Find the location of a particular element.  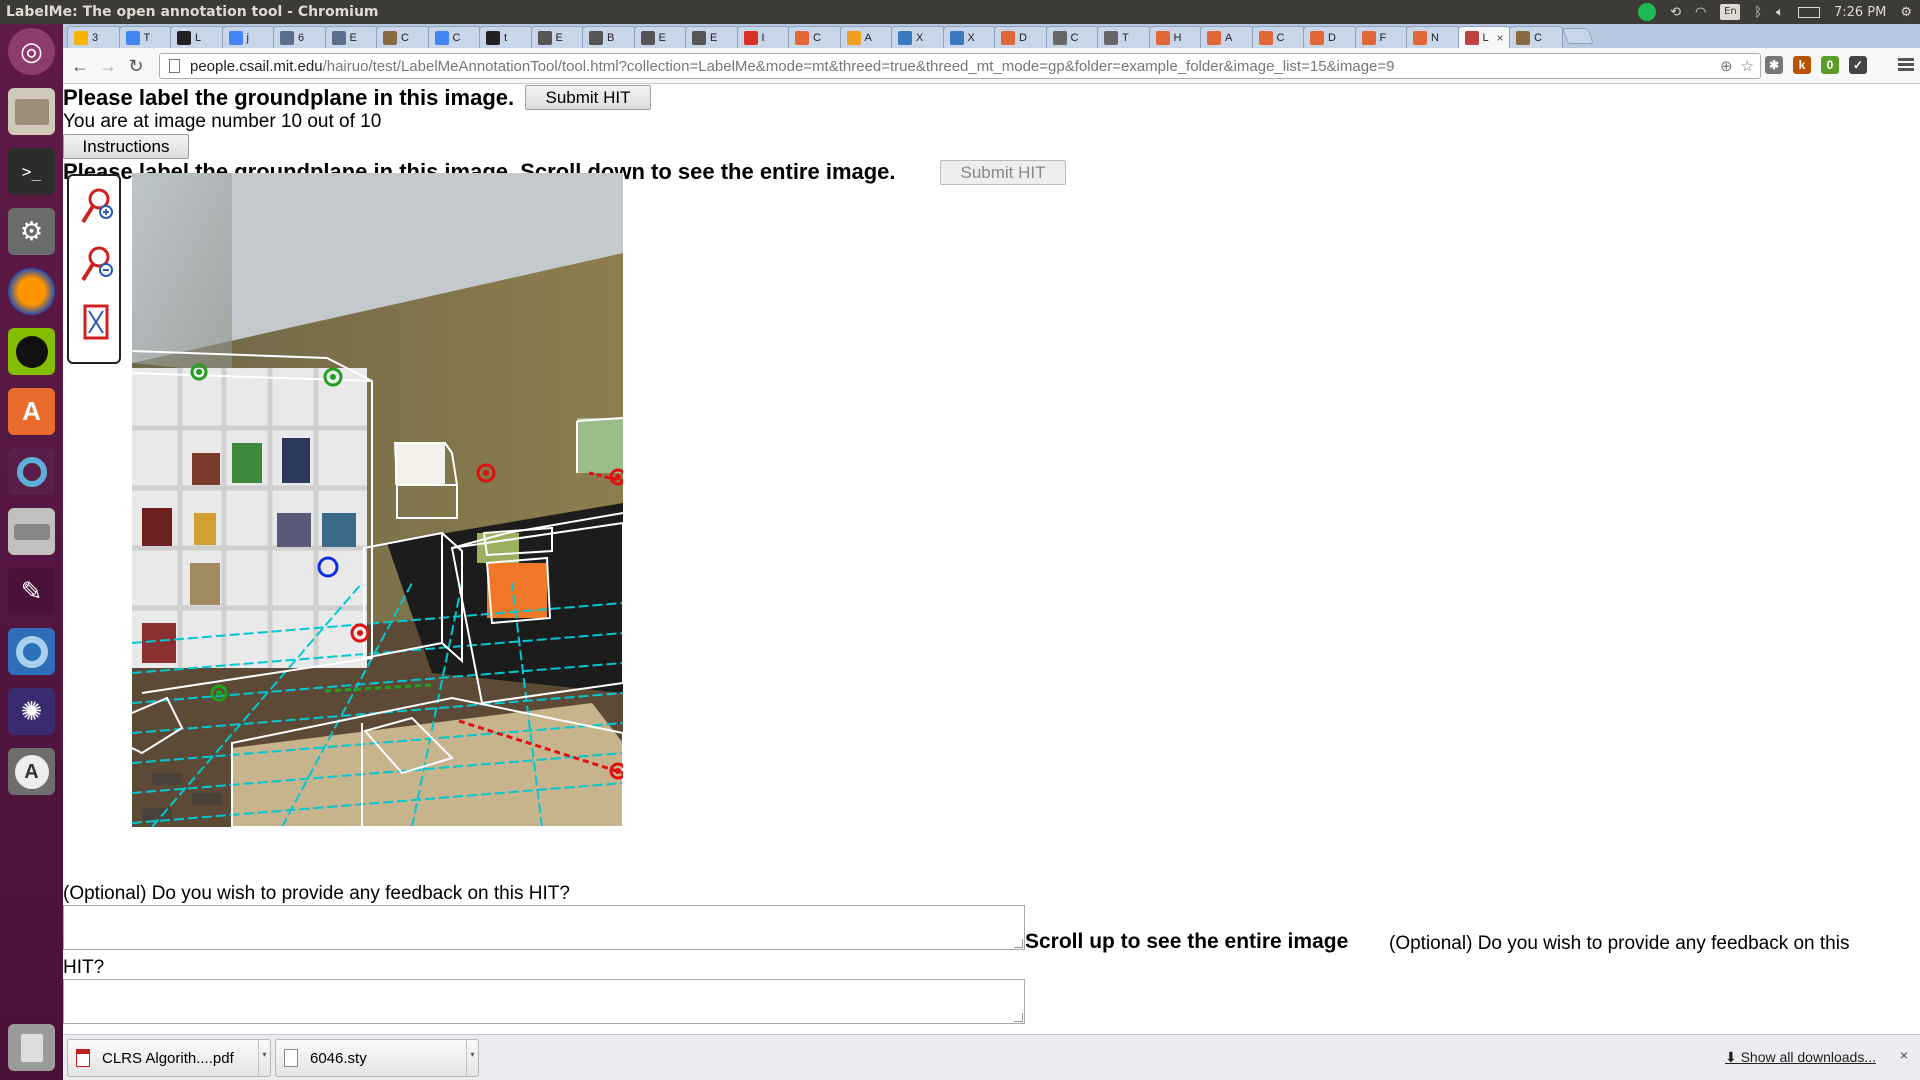

tab-github: L is located at coordinates (197, 37).